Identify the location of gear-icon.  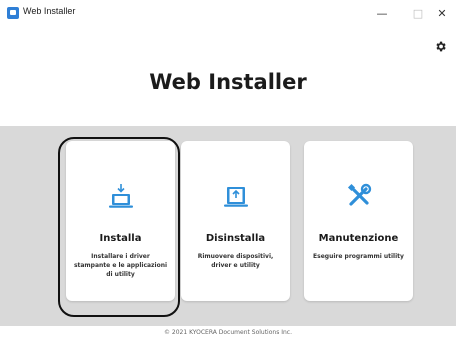
(440, 46).